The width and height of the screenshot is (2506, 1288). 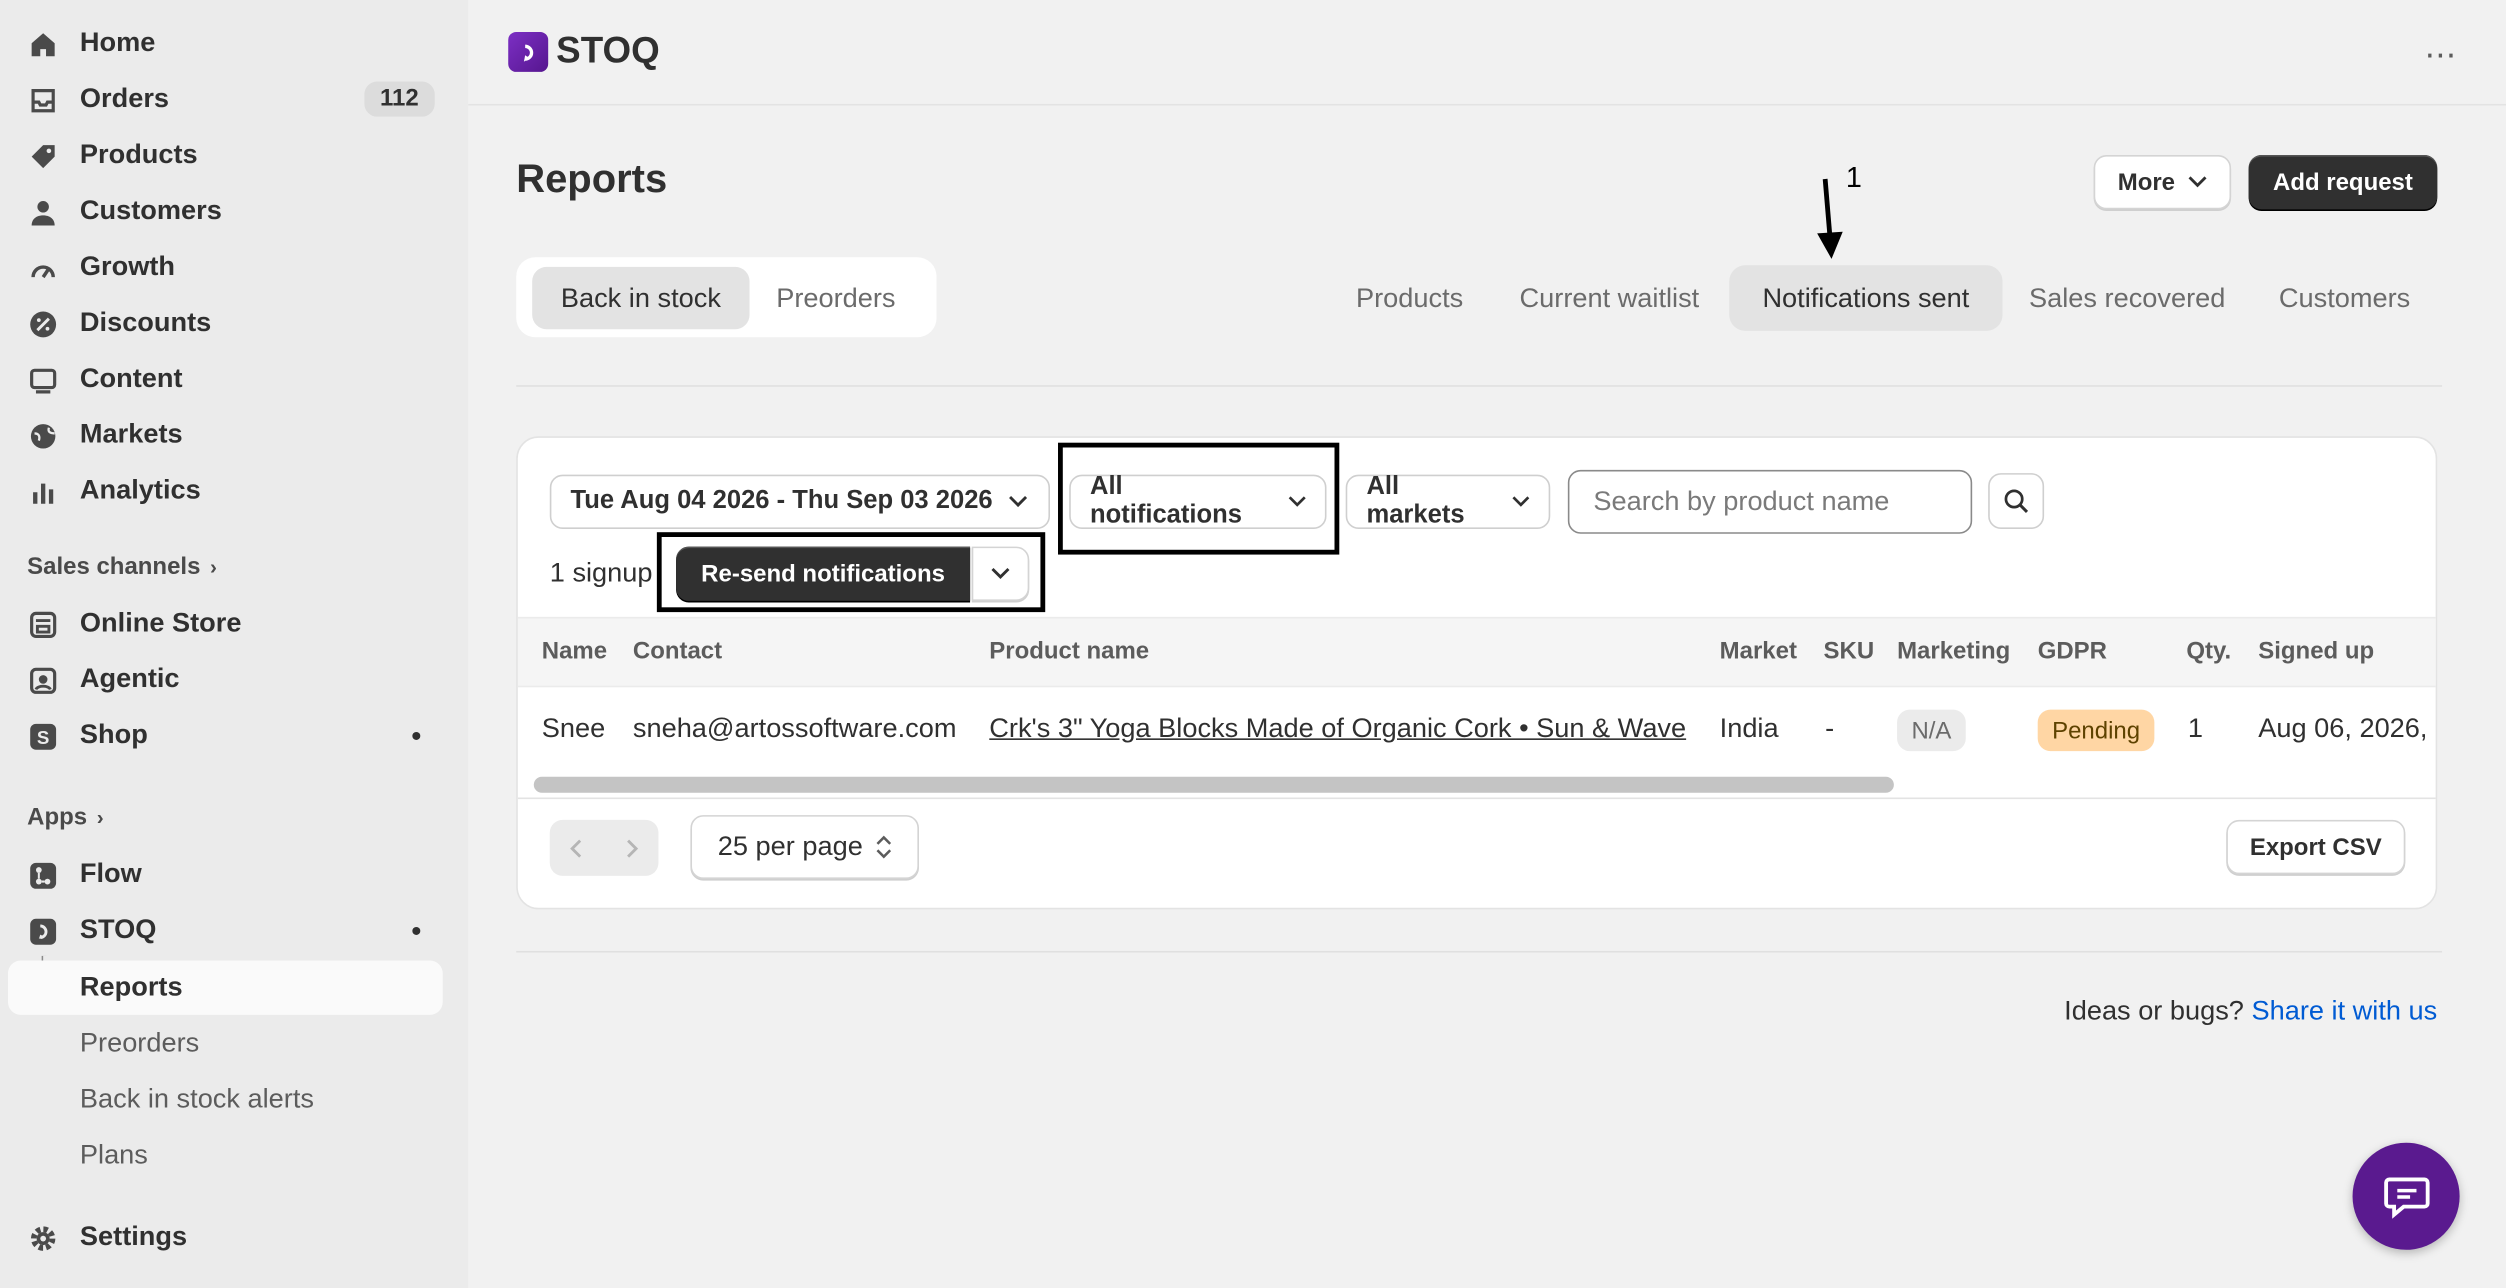 I want to click on sidebar-item-growth: Growth, so click(x=225, y=267).